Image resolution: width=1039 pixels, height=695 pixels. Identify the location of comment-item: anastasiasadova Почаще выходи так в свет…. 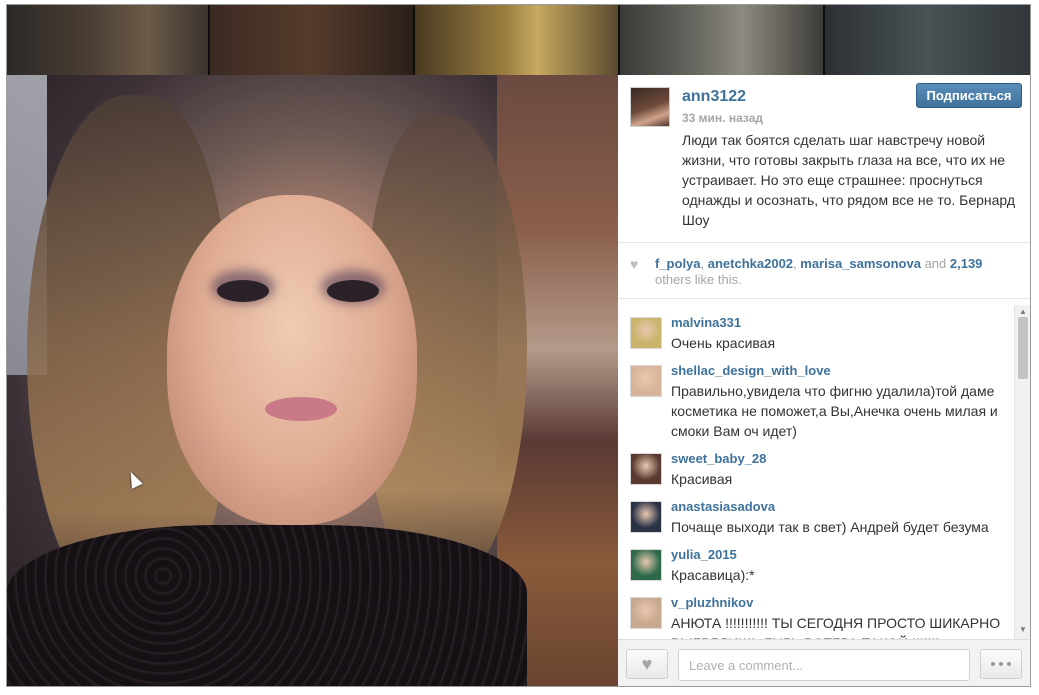
(815, 522).